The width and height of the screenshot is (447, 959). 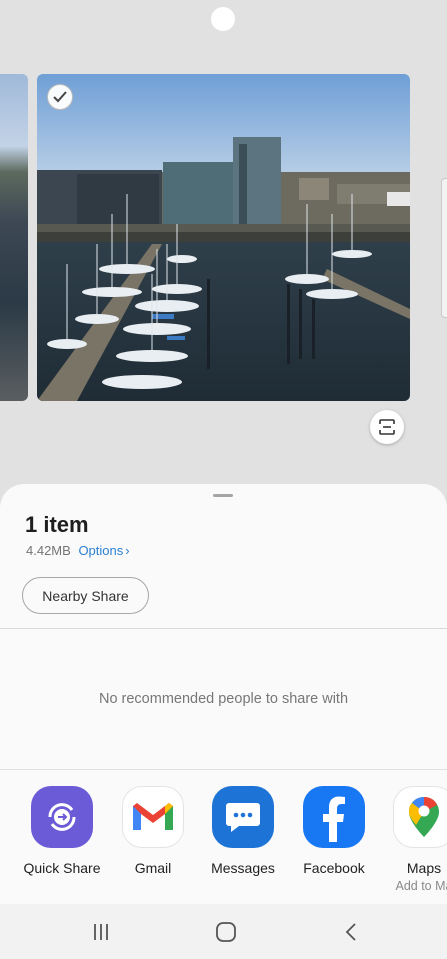 I want to click on app-facebook: Facebook, so click(x=334, y=831).